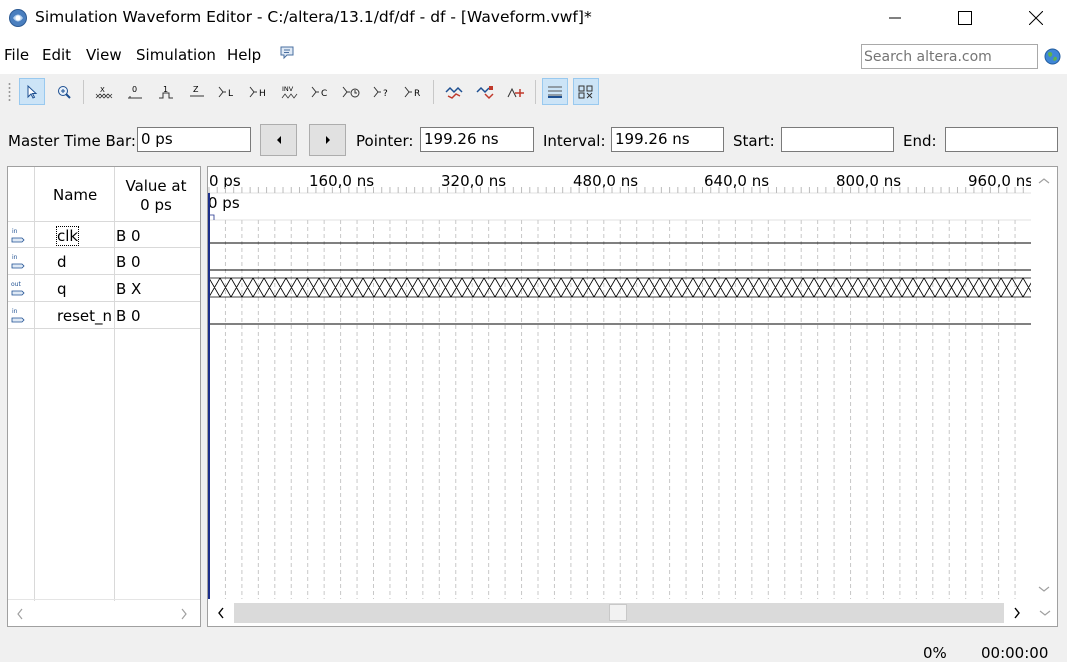 This screenshot has width=1067, height=662. I want to click on snap-to-grid-button, so click(454, 91).